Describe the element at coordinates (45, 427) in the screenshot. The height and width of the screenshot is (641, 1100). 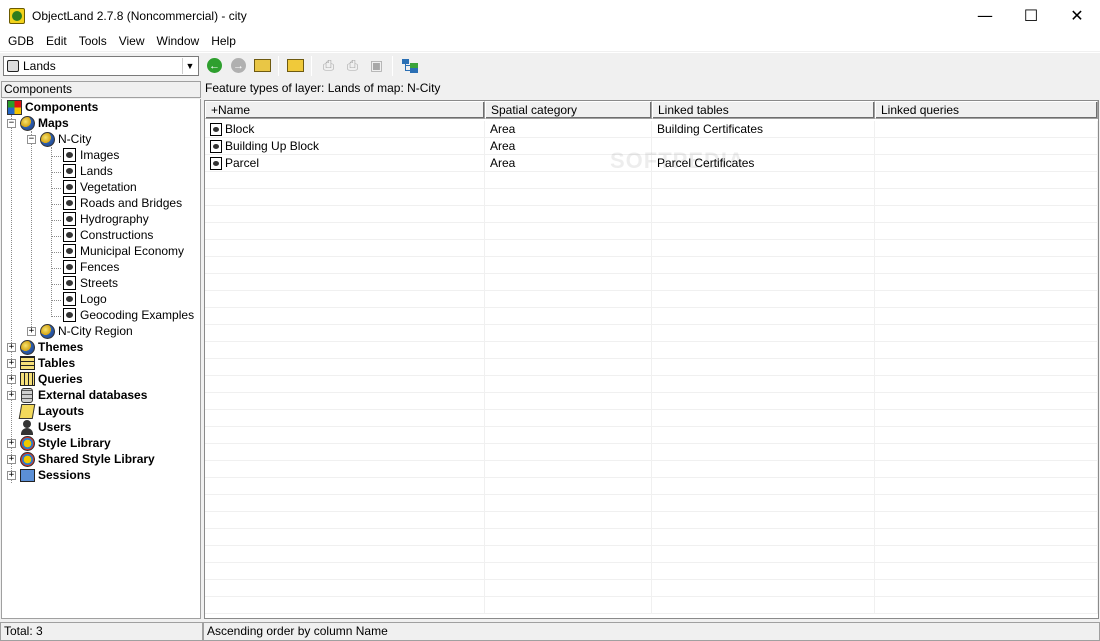
I see `tree-node-users: Users` at that location.